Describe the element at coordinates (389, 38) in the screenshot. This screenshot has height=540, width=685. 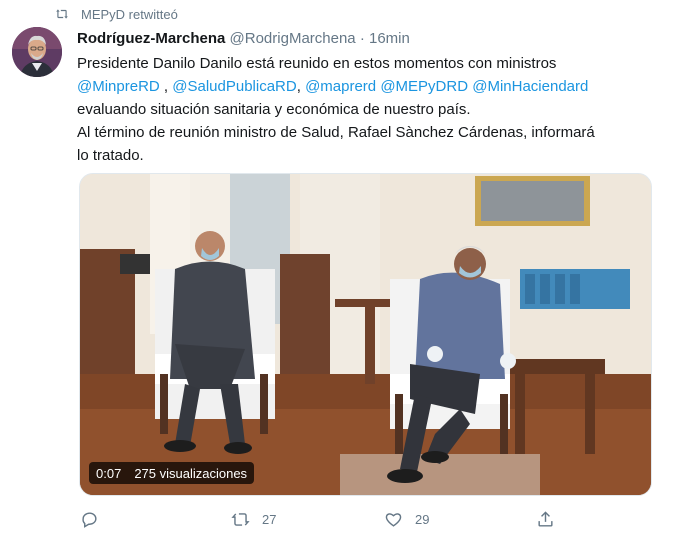
I see `tweet-time: 16min` at that location.